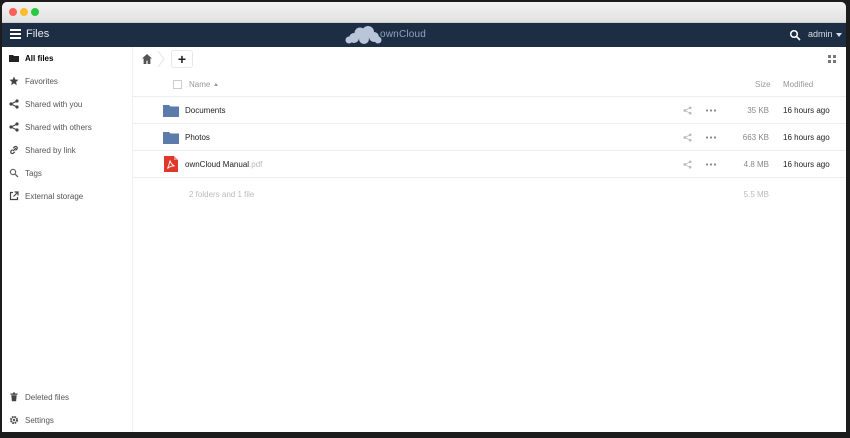  I want to click on table-row: Documents 35 KB 16 hours ago, so click(489, 110).